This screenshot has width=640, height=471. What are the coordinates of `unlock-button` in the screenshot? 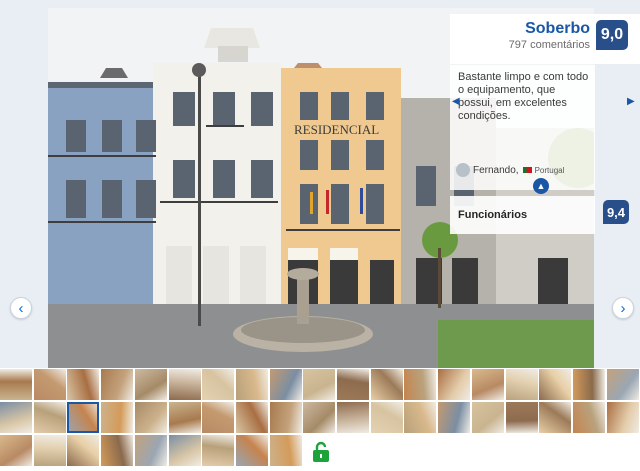 It's located at (321, 452).